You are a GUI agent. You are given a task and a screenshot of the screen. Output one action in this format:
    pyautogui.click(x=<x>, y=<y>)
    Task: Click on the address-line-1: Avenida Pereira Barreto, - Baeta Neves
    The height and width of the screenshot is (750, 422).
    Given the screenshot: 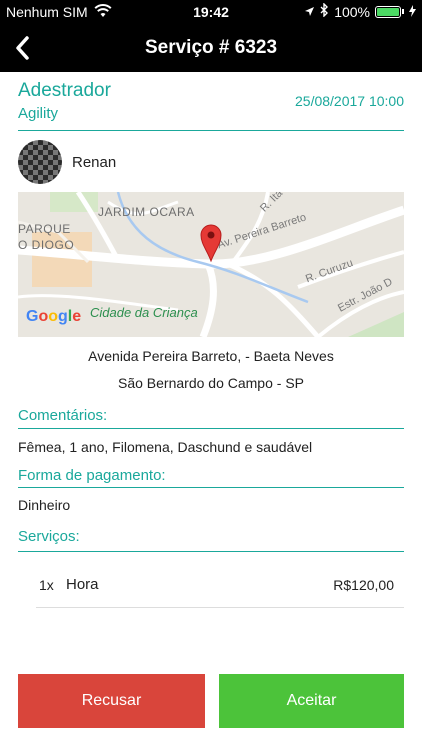 What is the action you would take?
    pyautogui.click(x=211, y=356)
    